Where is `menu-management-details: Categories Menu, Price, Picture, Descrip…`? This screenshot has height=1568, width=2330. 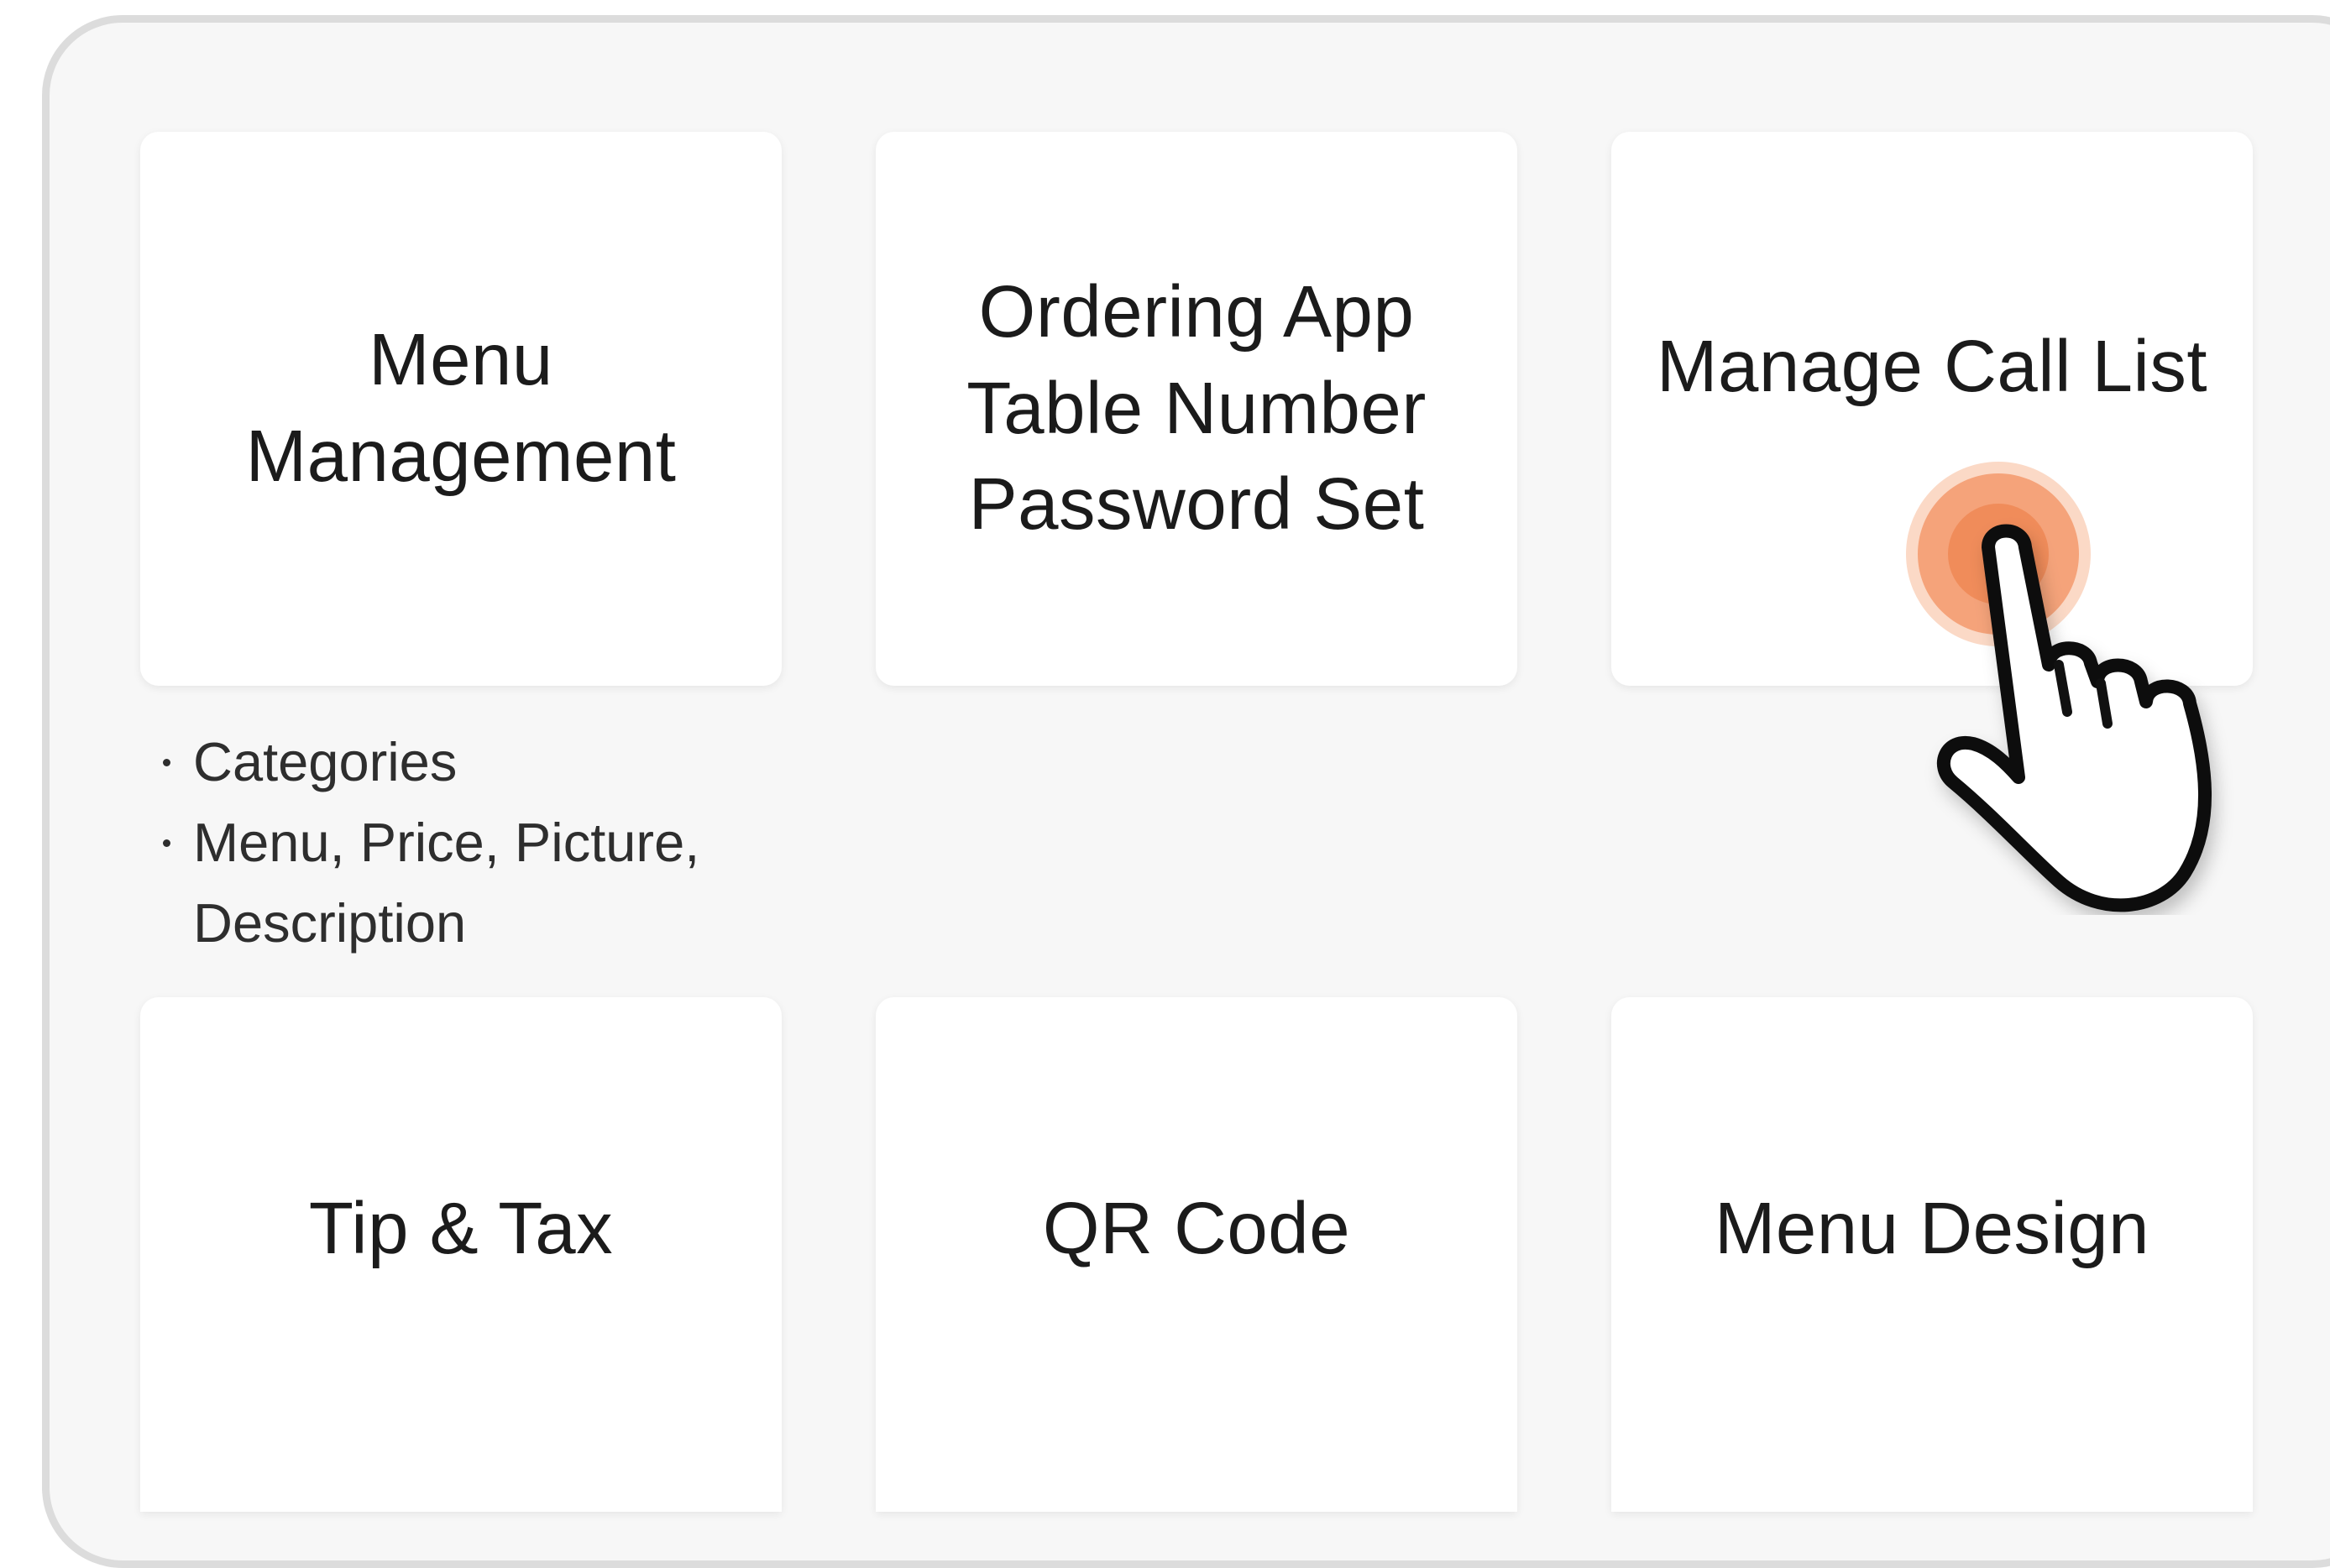
menu-management-details: Categories Menu, Price, Picture, Descrip… is located at coordinates (479, 843).